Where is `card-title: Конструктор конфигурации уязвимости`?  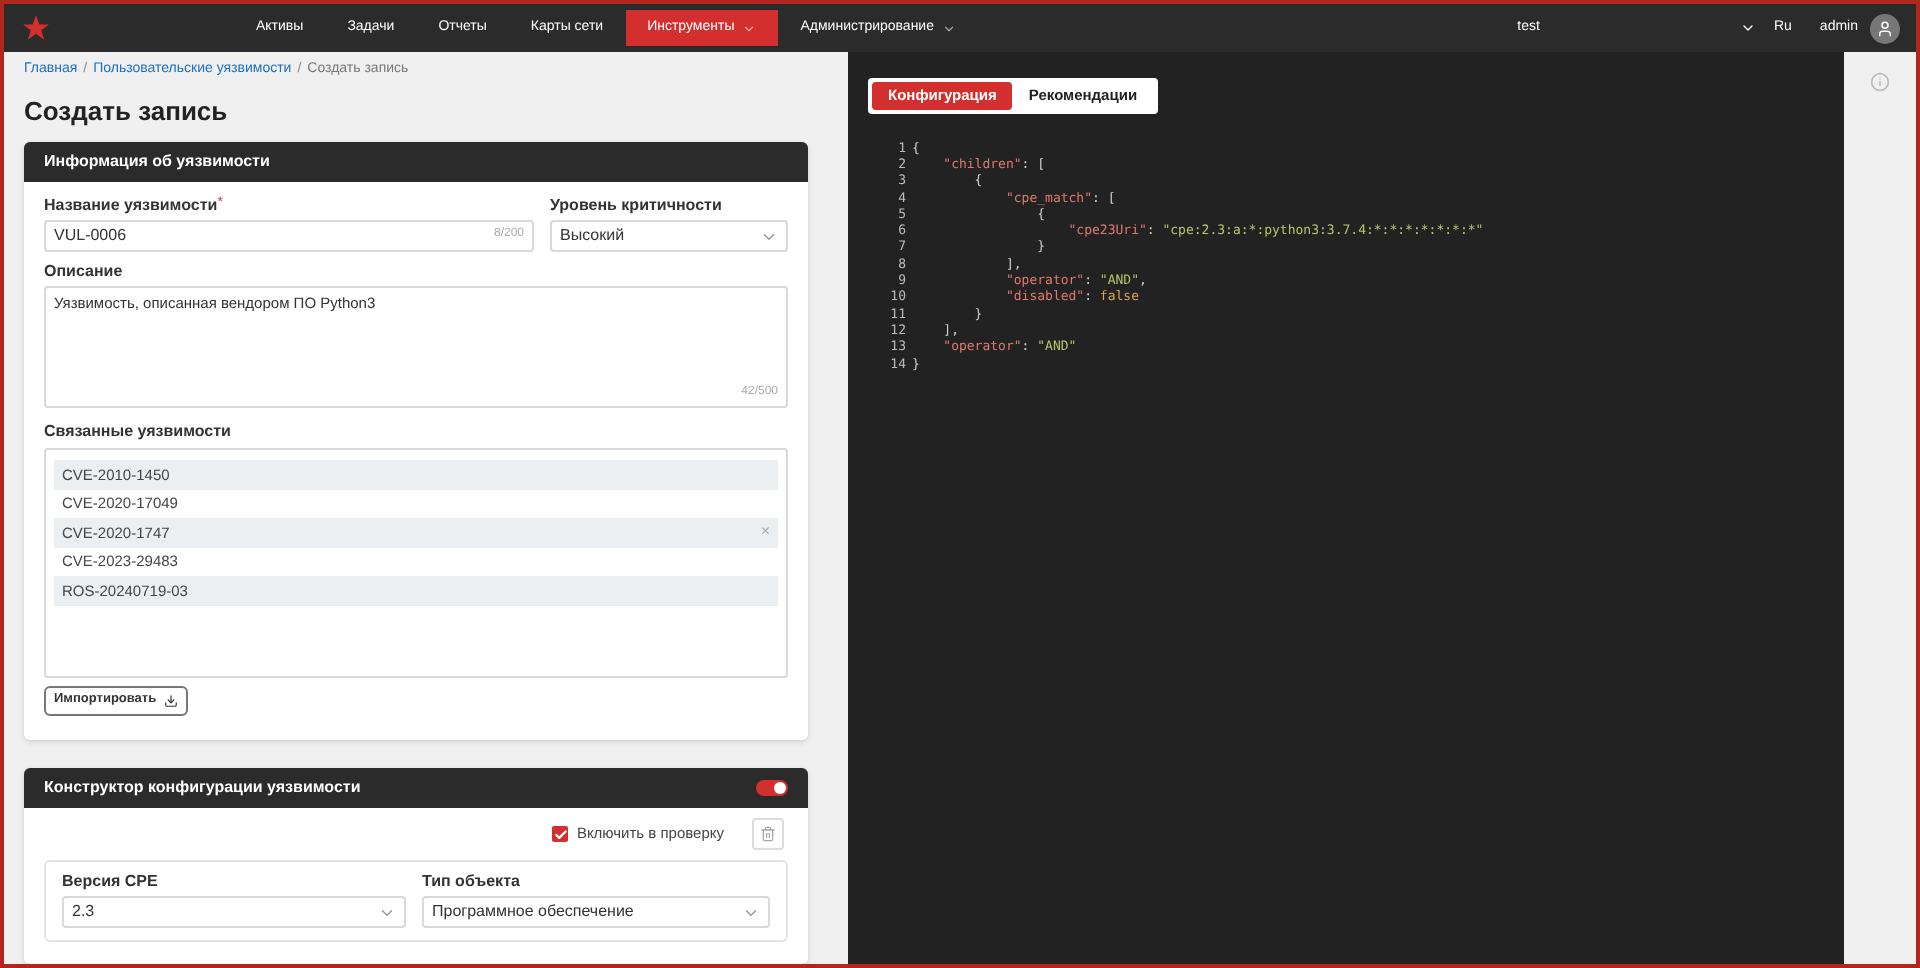 card-title: Конструктор конфигурации уязвимости is located at coordinates (202, 788).